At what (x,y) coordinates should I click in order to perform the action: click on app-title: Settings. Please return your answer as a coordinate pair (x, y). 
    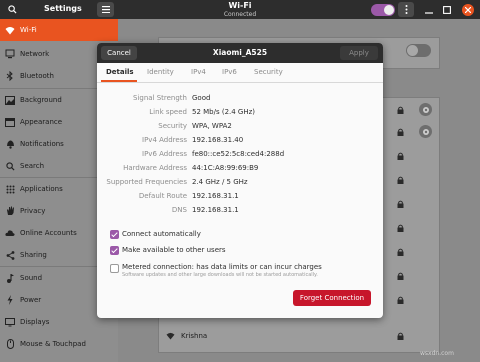
    Looking at the image, I should click on (63, 8).